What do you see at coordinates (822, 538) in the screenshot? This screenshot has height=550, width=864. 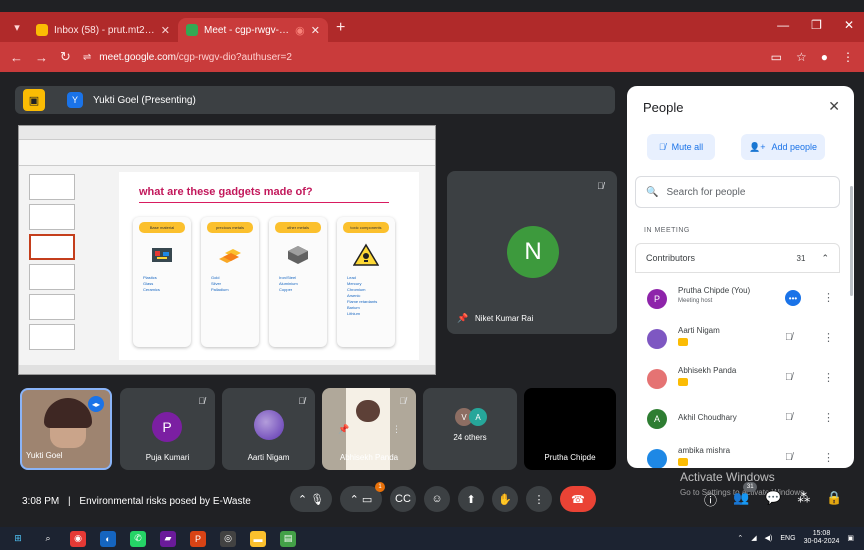 I see `taskbar-clock: 15:08 30-04-2024` at bounding box center [822, 538].